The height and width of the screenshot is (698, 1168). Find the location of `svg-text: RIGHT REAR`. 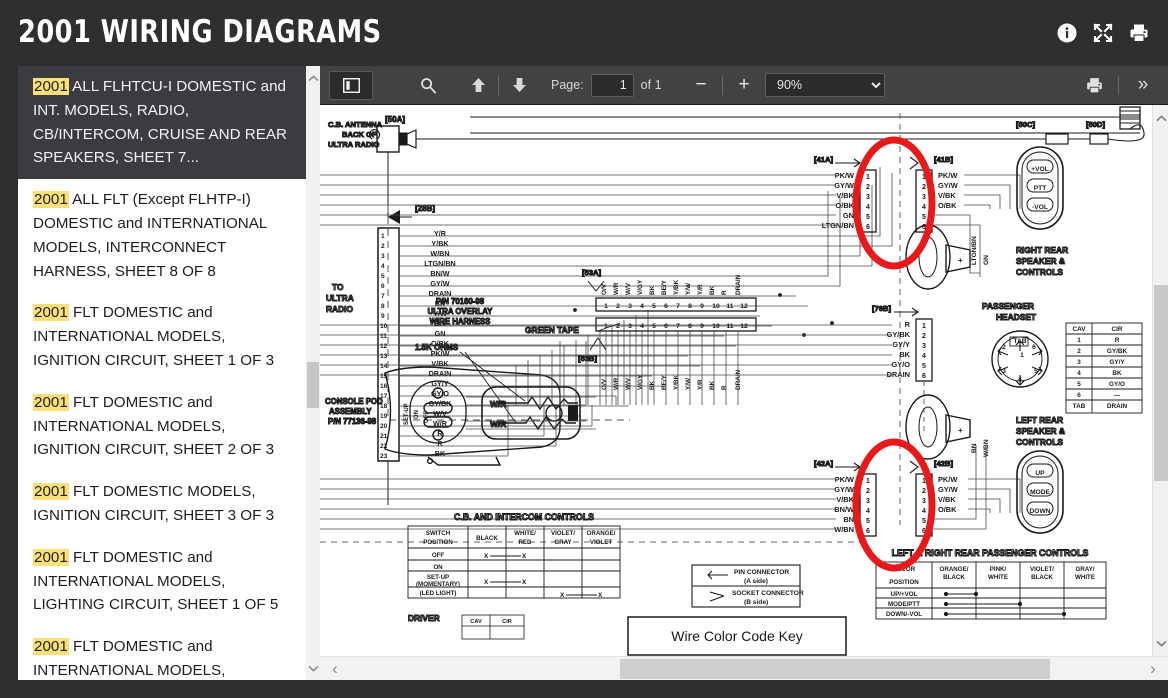

svg-text: RIGHT REAR is located at coordinates (1042, 250).